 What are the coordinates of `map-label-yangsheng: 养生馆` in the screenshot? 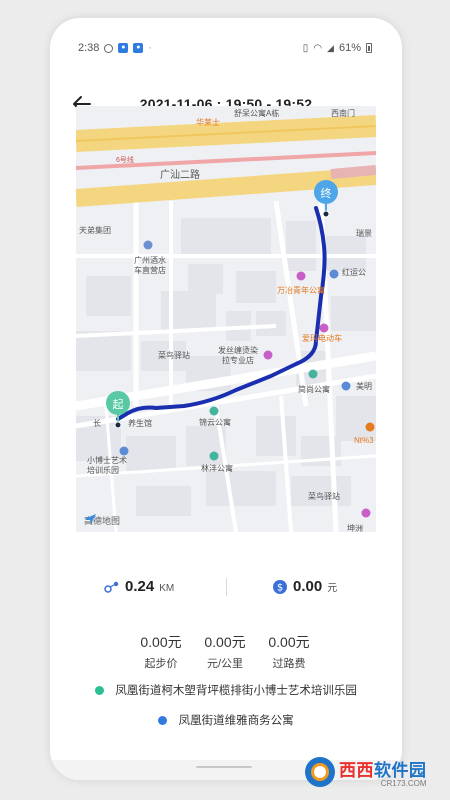 It's located at (140, 423).